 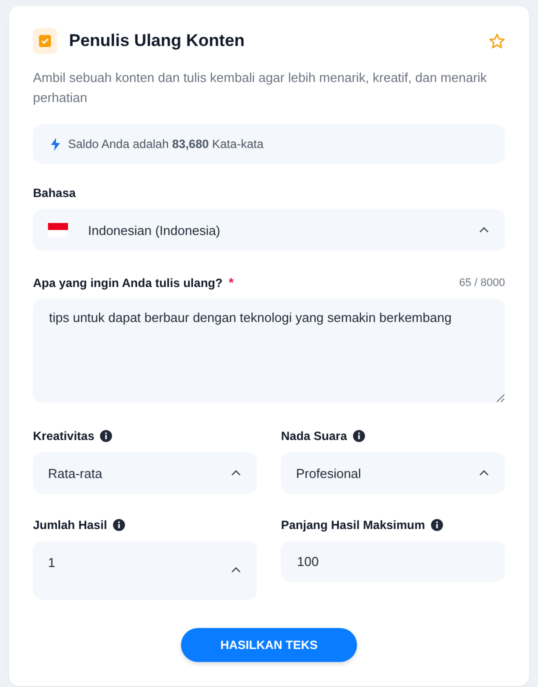 What do you see at coordinates (63, 436) in the screenshot?
I see `field-label: Kreativitas` at bounding box center [63, 436].